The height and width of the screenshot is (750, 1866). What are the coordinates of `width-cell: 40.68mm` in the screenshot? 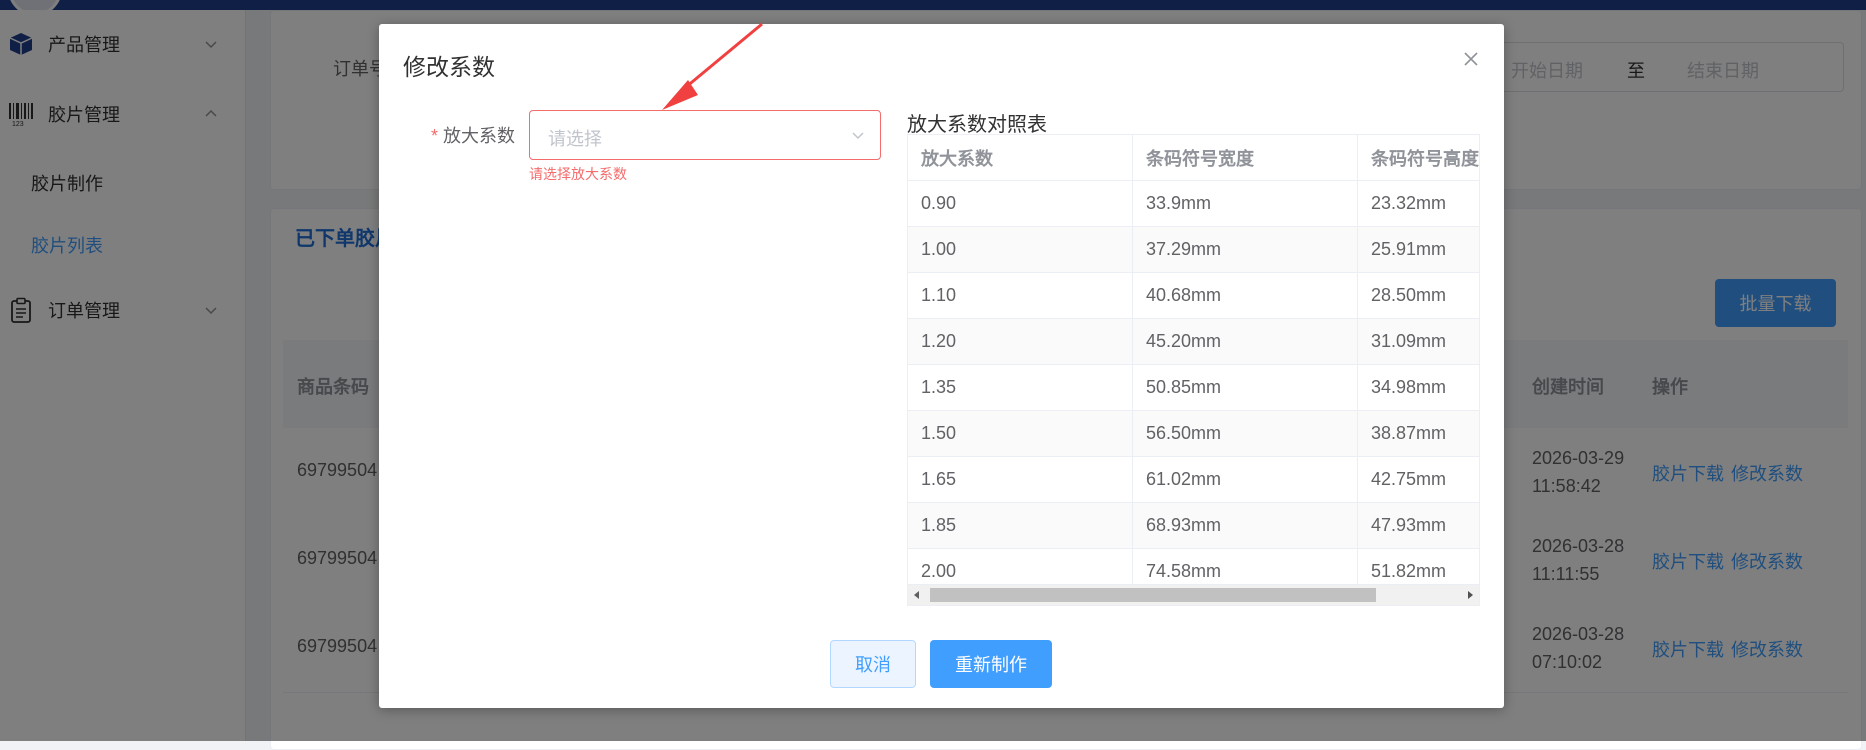 It's located at (1245, 295).